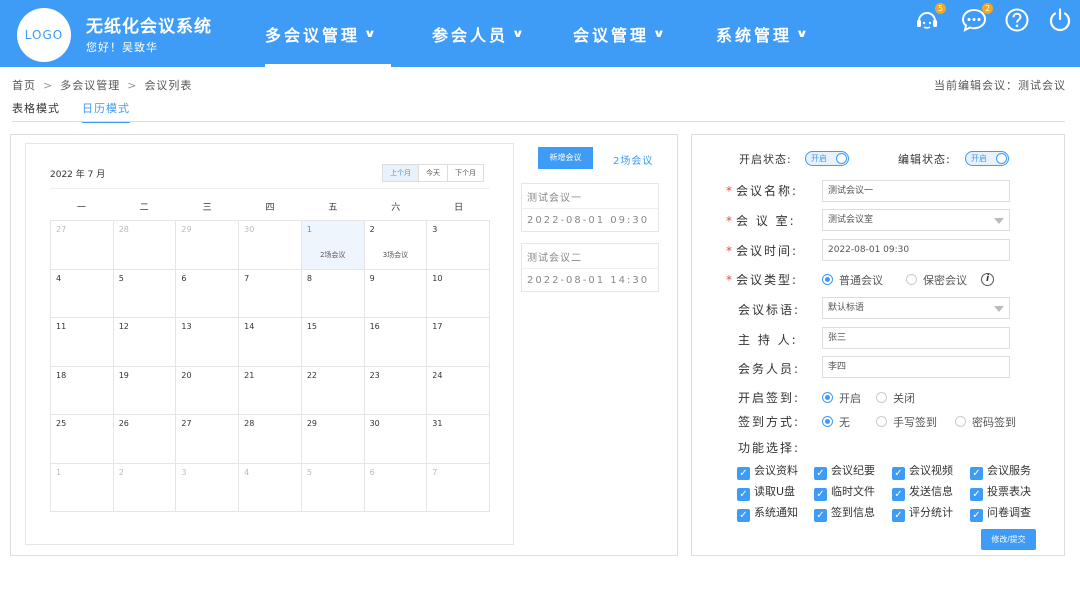 The height and width of the screenshot is (608, 1080). Describe the element at coordinates (985, 422) in the screenshot. I see `radio-signin-password: 密码签到` at that location.